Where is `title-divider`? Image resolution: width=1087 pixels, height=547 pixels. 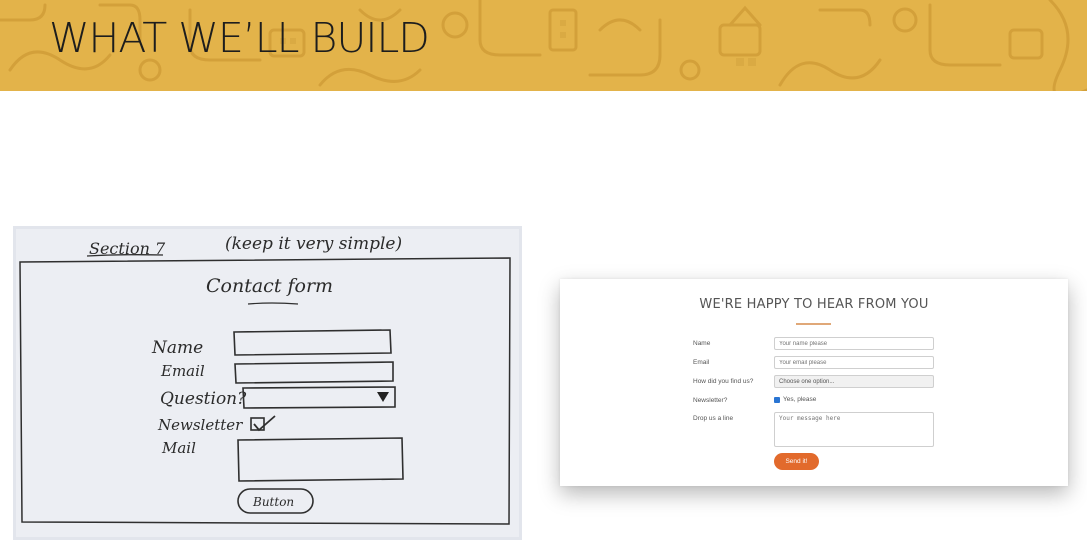 title-divider is located at coordinates (813, 324).